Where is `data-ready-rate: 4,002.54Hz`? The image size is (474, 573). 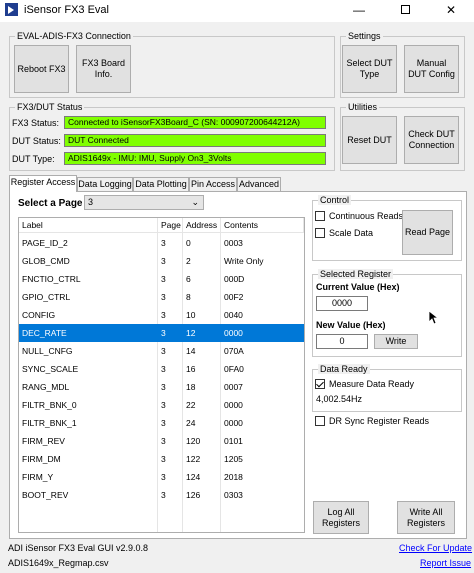 data-ready-rate: 4,002.54Hz is located at coordinates (339, 399).